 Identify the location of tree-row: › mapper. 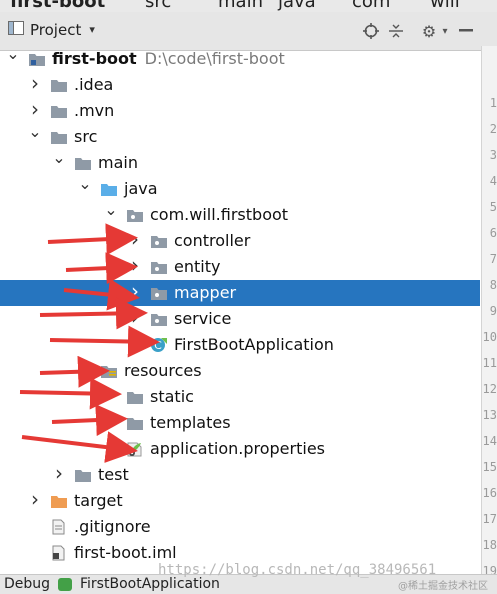
(240, 292).